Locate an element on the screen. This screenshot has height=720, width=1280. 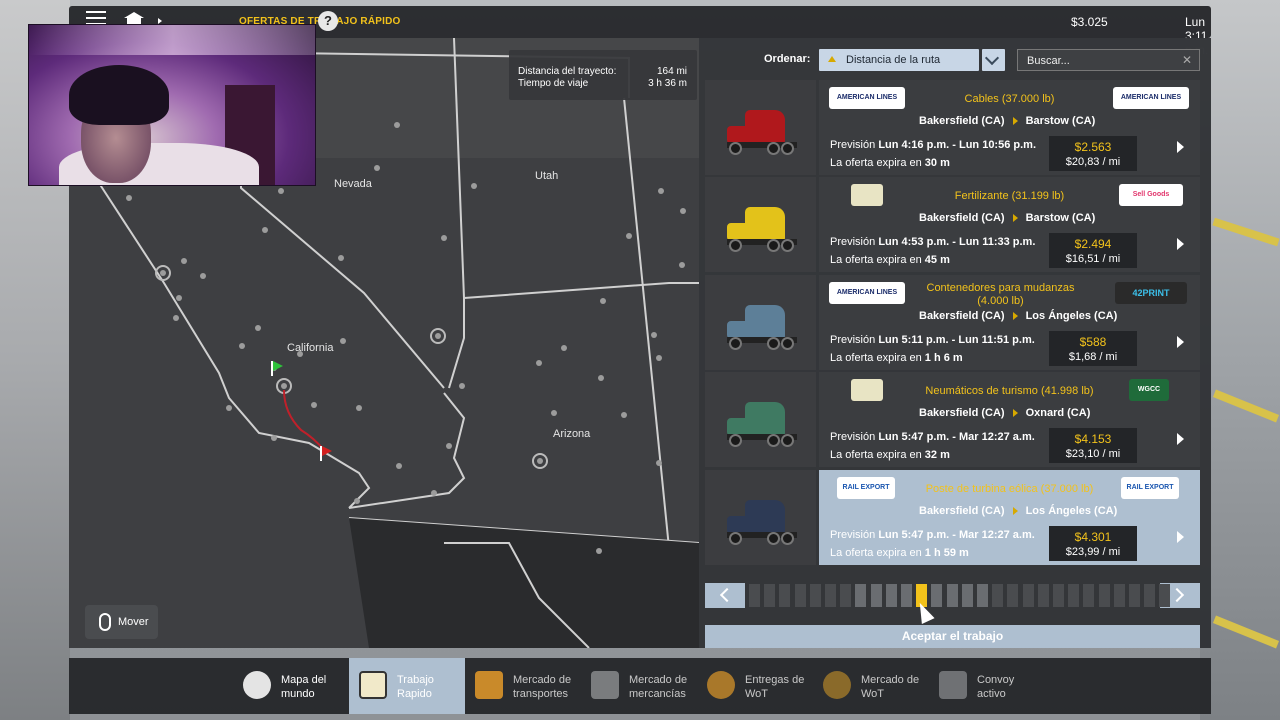
nav-convoy: Convoy activo is located at coordinates (987, 686).